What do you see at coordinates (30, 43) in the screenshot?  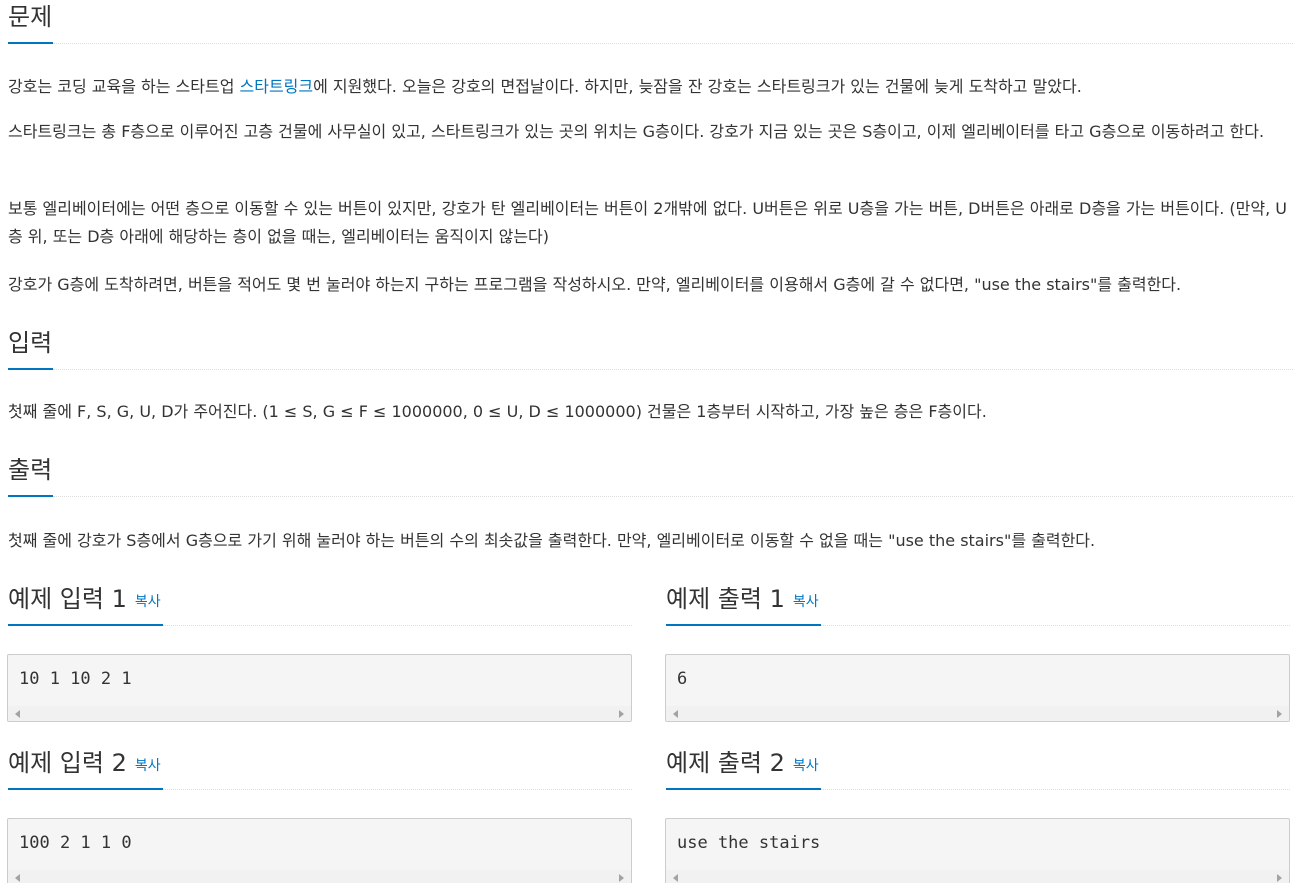 I see `problem-title-underline` at bounding box center [30, 43].